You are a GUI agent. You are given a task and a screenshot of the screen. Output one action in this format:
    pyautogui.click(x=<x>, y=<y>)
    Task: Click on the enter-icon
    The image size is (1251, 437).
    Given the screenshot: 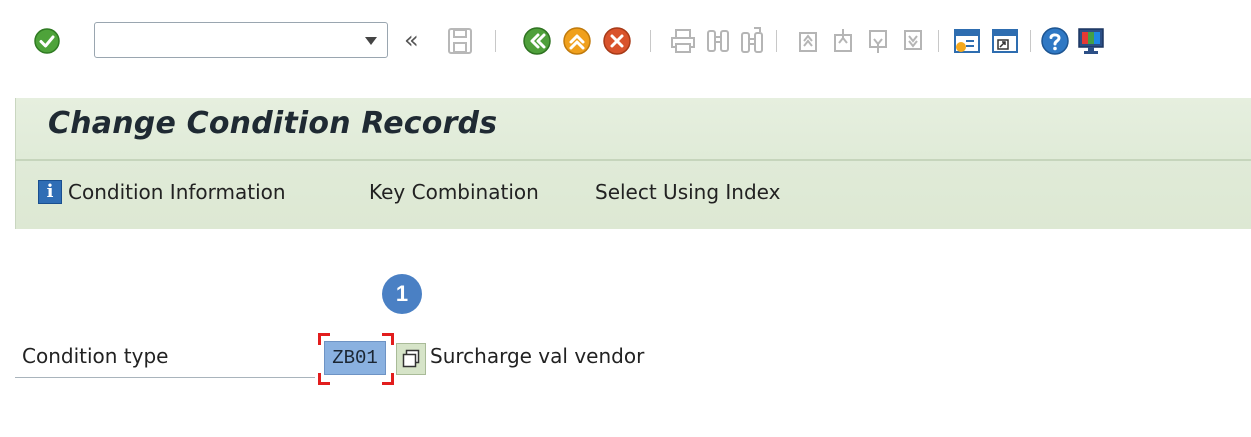 What is the action you would take?
    pyautogui.click(x=47, y=41)
    